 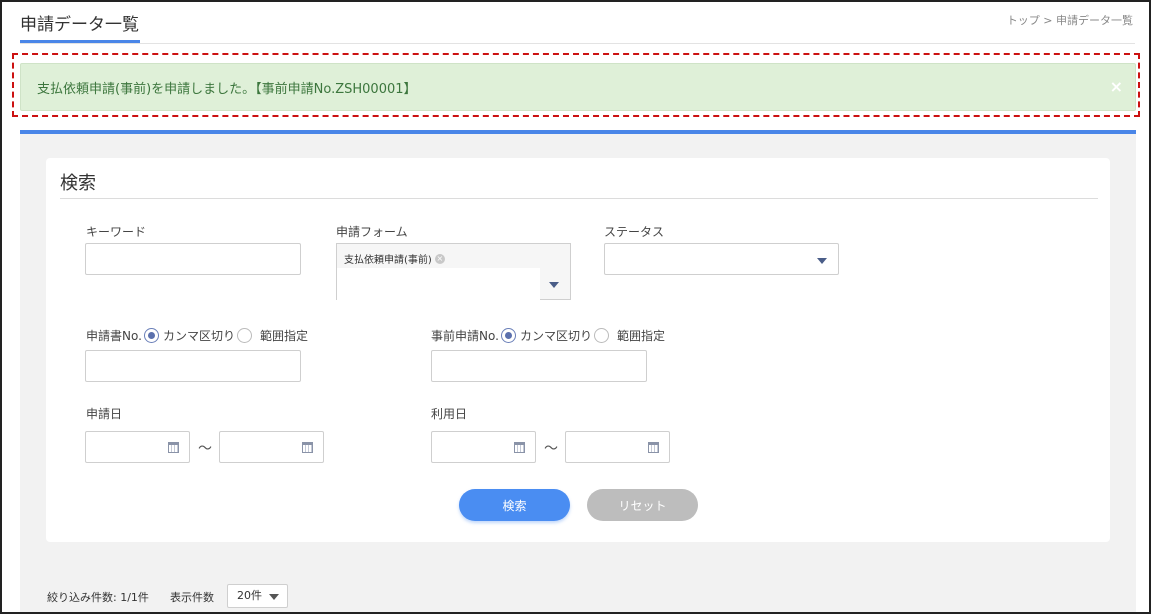 I want to click on apply-date-from-input, so click(x=137, y=447).